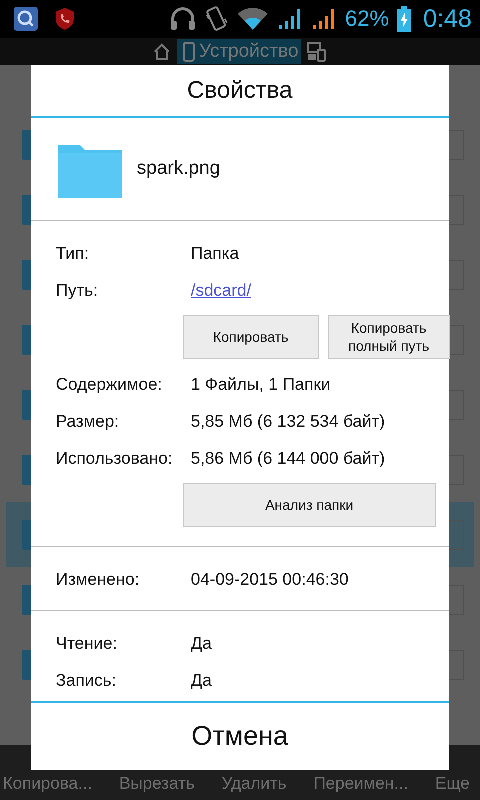 The height and width of the screenshot is (800, 480). I want to click on property-label: Использовано:, so click(115, 458).